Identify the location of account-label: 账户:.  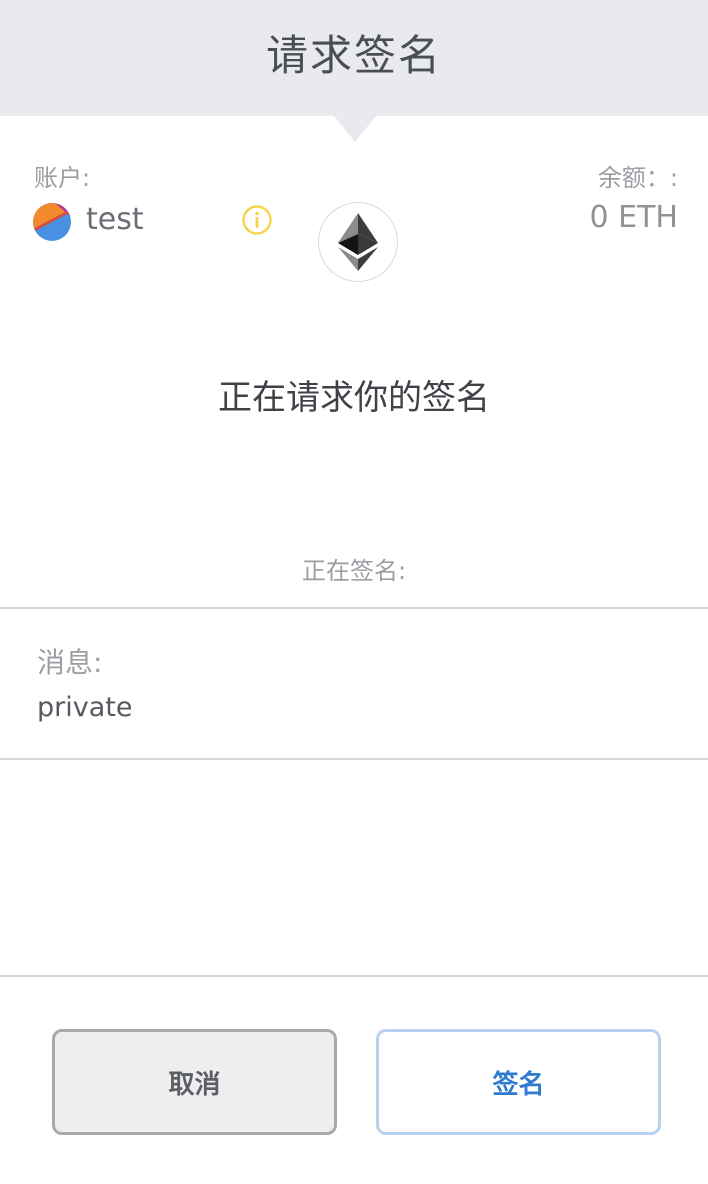
(62, 178).